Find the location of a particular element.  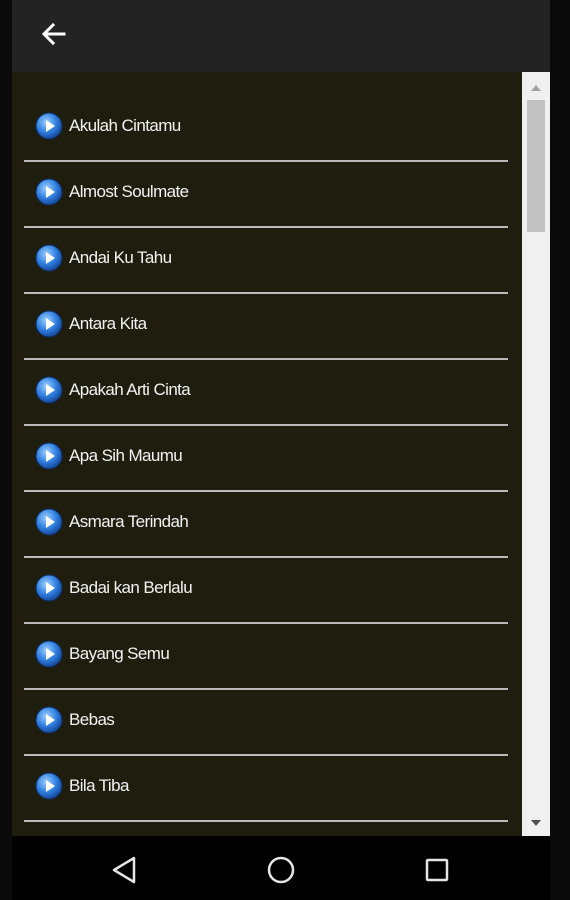

list-item: Asmara Terindah is located at coordinates (266, 525).